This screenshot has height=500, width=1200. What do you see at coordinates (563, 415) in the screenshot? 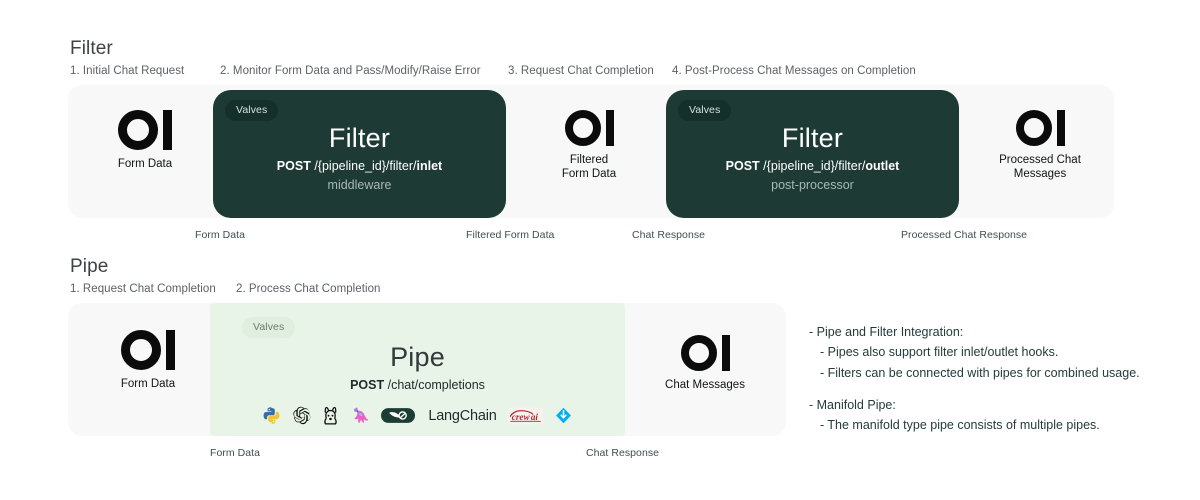
I see `haystack-logo-icon` at bounding box center [563, 415].